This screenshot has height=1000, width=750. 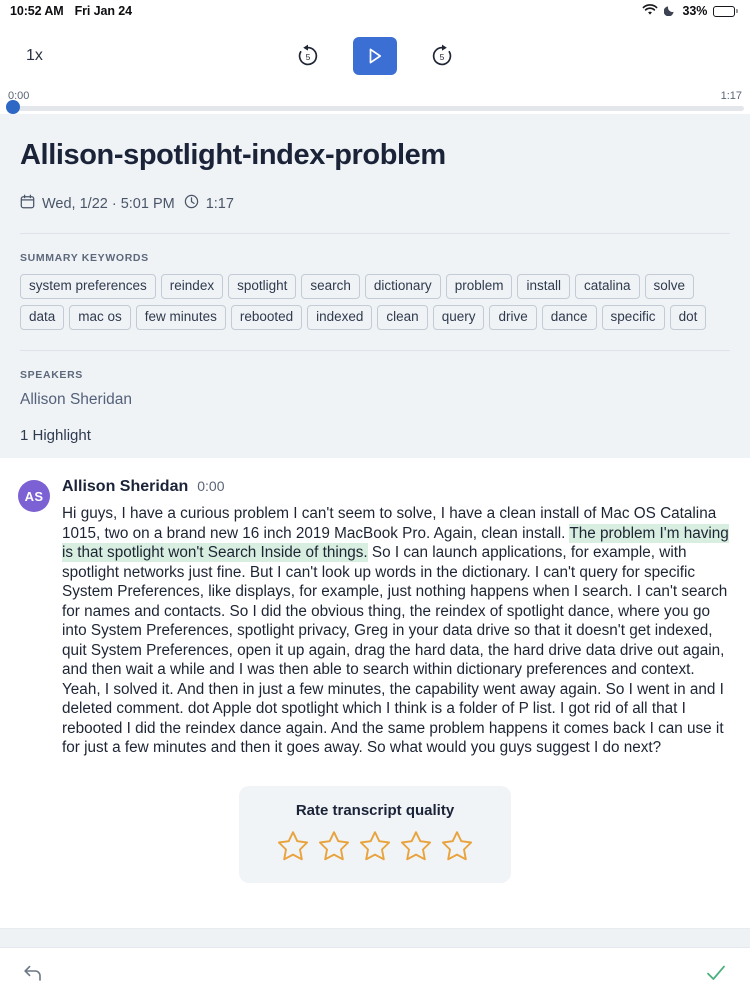 I want to click on summary-keywords-heading: SUMMARY KEYWORDS, so click(x=84, y=258).